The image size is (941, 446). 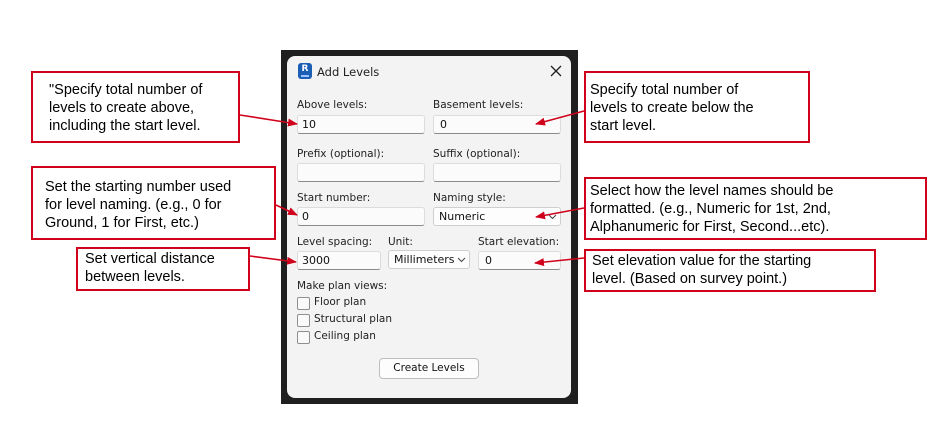 What do you see at coordinates (412, 188) in the screenshot?
I see `annotation-arrows` at bounding box center [412, 188].